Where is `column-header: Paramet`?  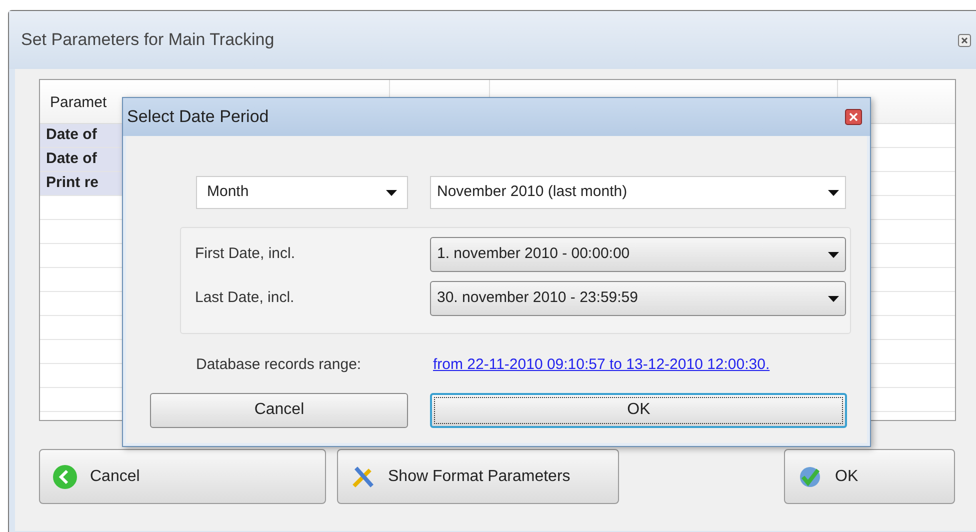 column-header: Paramet is located at coordinates (78, 102).